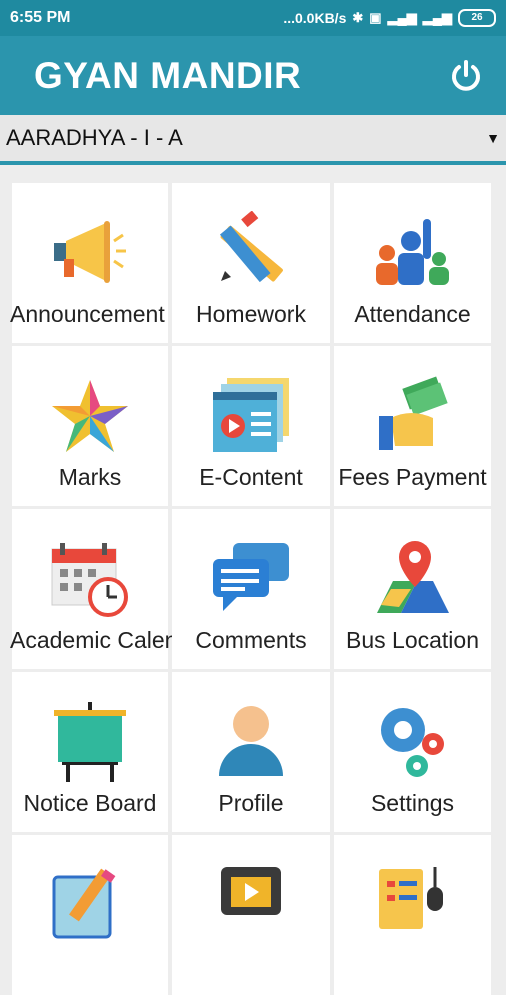 The height and width of the screenshot is (995, 506). I want to click on tile-label: Homework, so click(251, 314).